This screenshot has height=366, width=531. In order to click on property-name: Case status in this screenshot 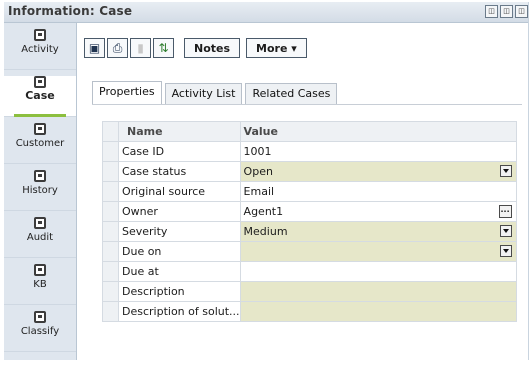, I will do `click(179, 171)`.